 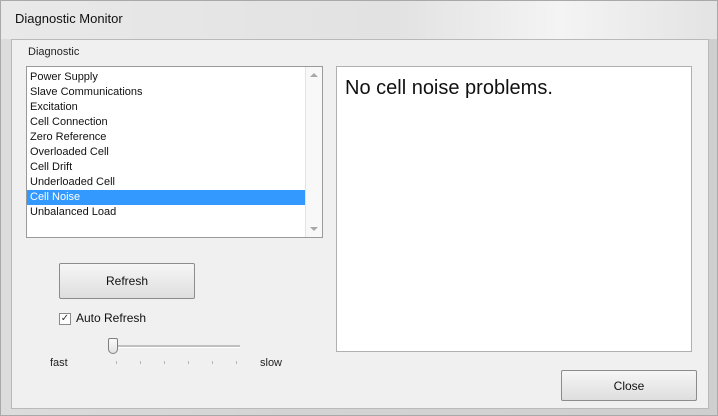 I want to click on result-message: No cell noise problems., so click(x=449, y=88).